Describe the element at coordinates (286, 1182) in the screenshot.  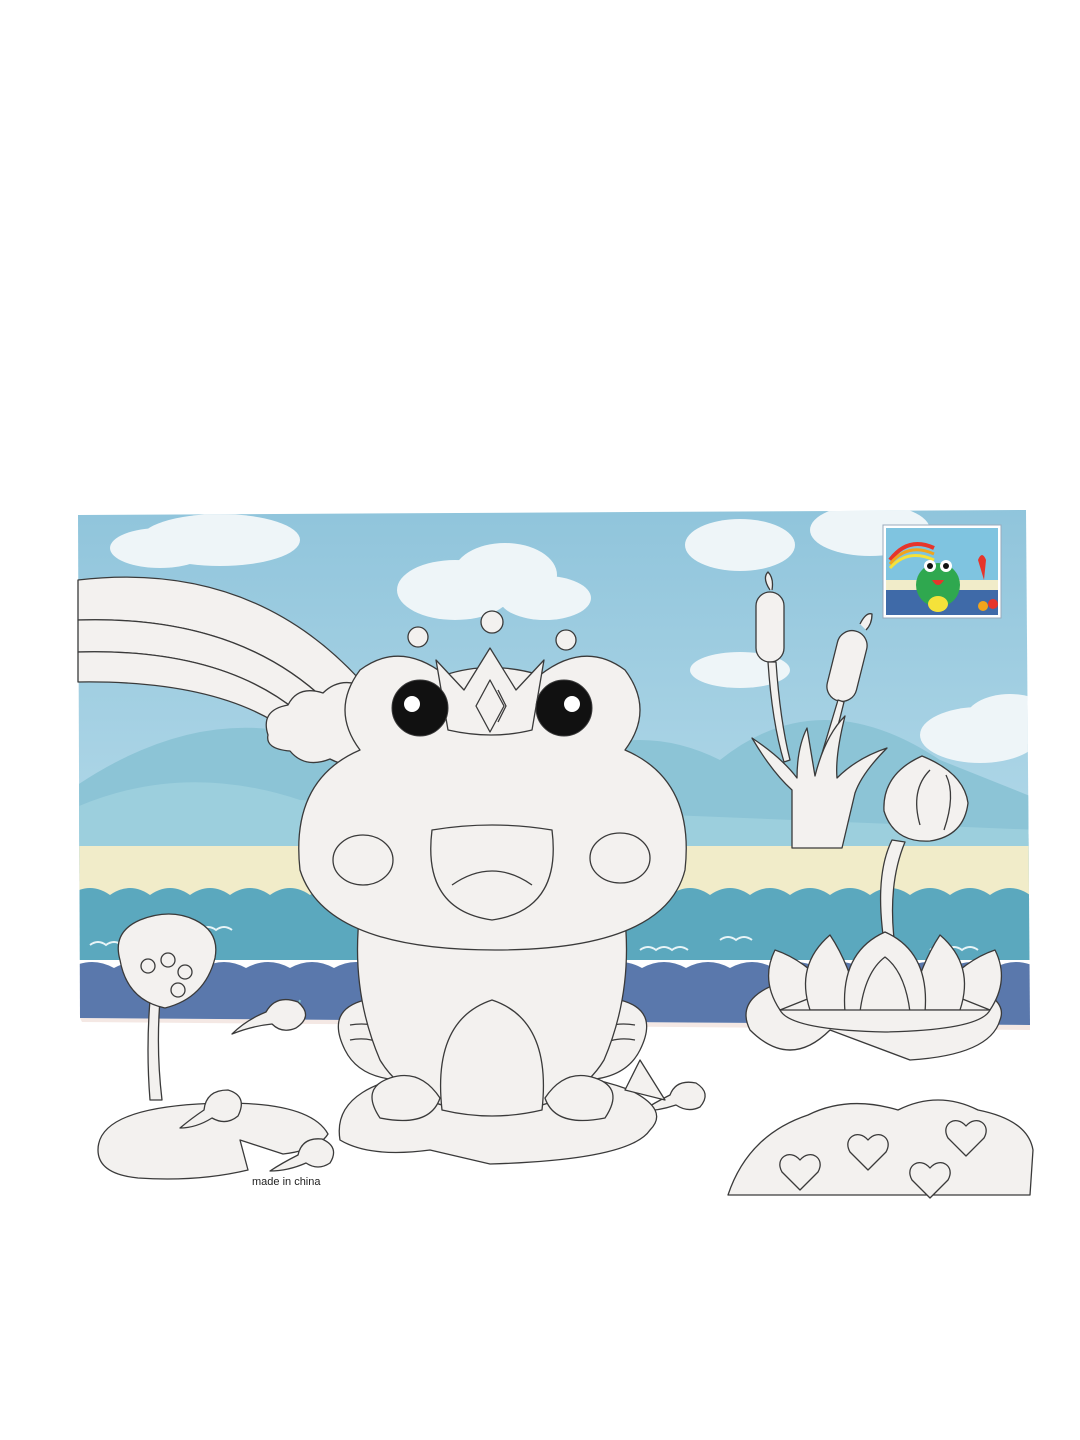
I see `card-caption: made in china` at that location.